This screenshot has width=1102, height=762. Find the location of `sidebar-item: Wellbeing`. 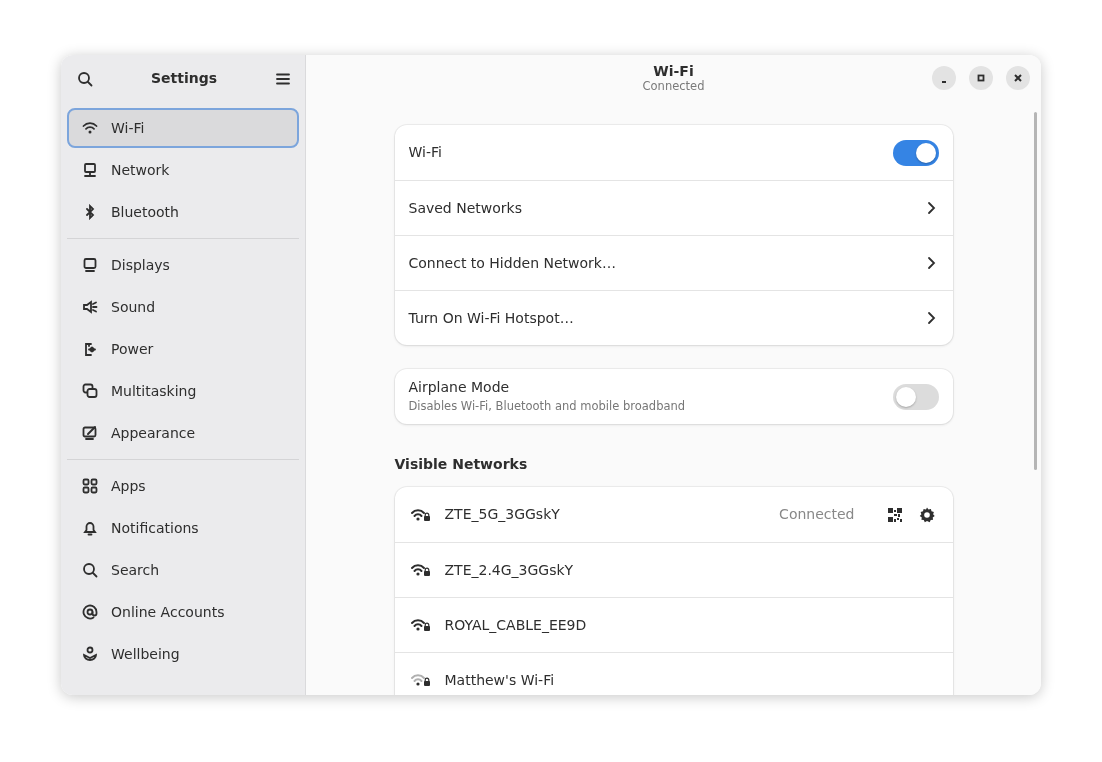

sidebar-item: Wellbeing is located at coordinates (183, 654).